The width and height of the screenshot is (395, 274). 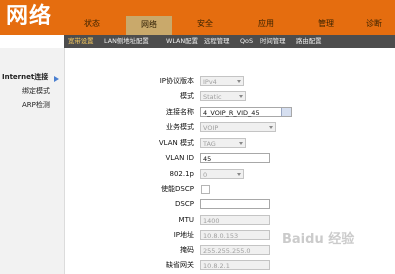 I want to click on subnav-broadband: 宽带设置, so click(x=81, y=41).